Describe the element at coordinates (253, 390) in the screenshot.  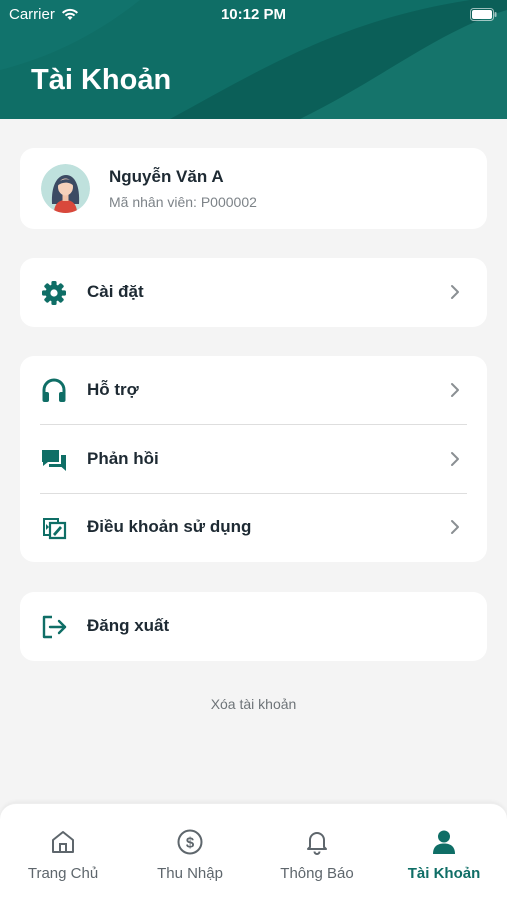
I see `support-row: Hỗ trợ` at that location.